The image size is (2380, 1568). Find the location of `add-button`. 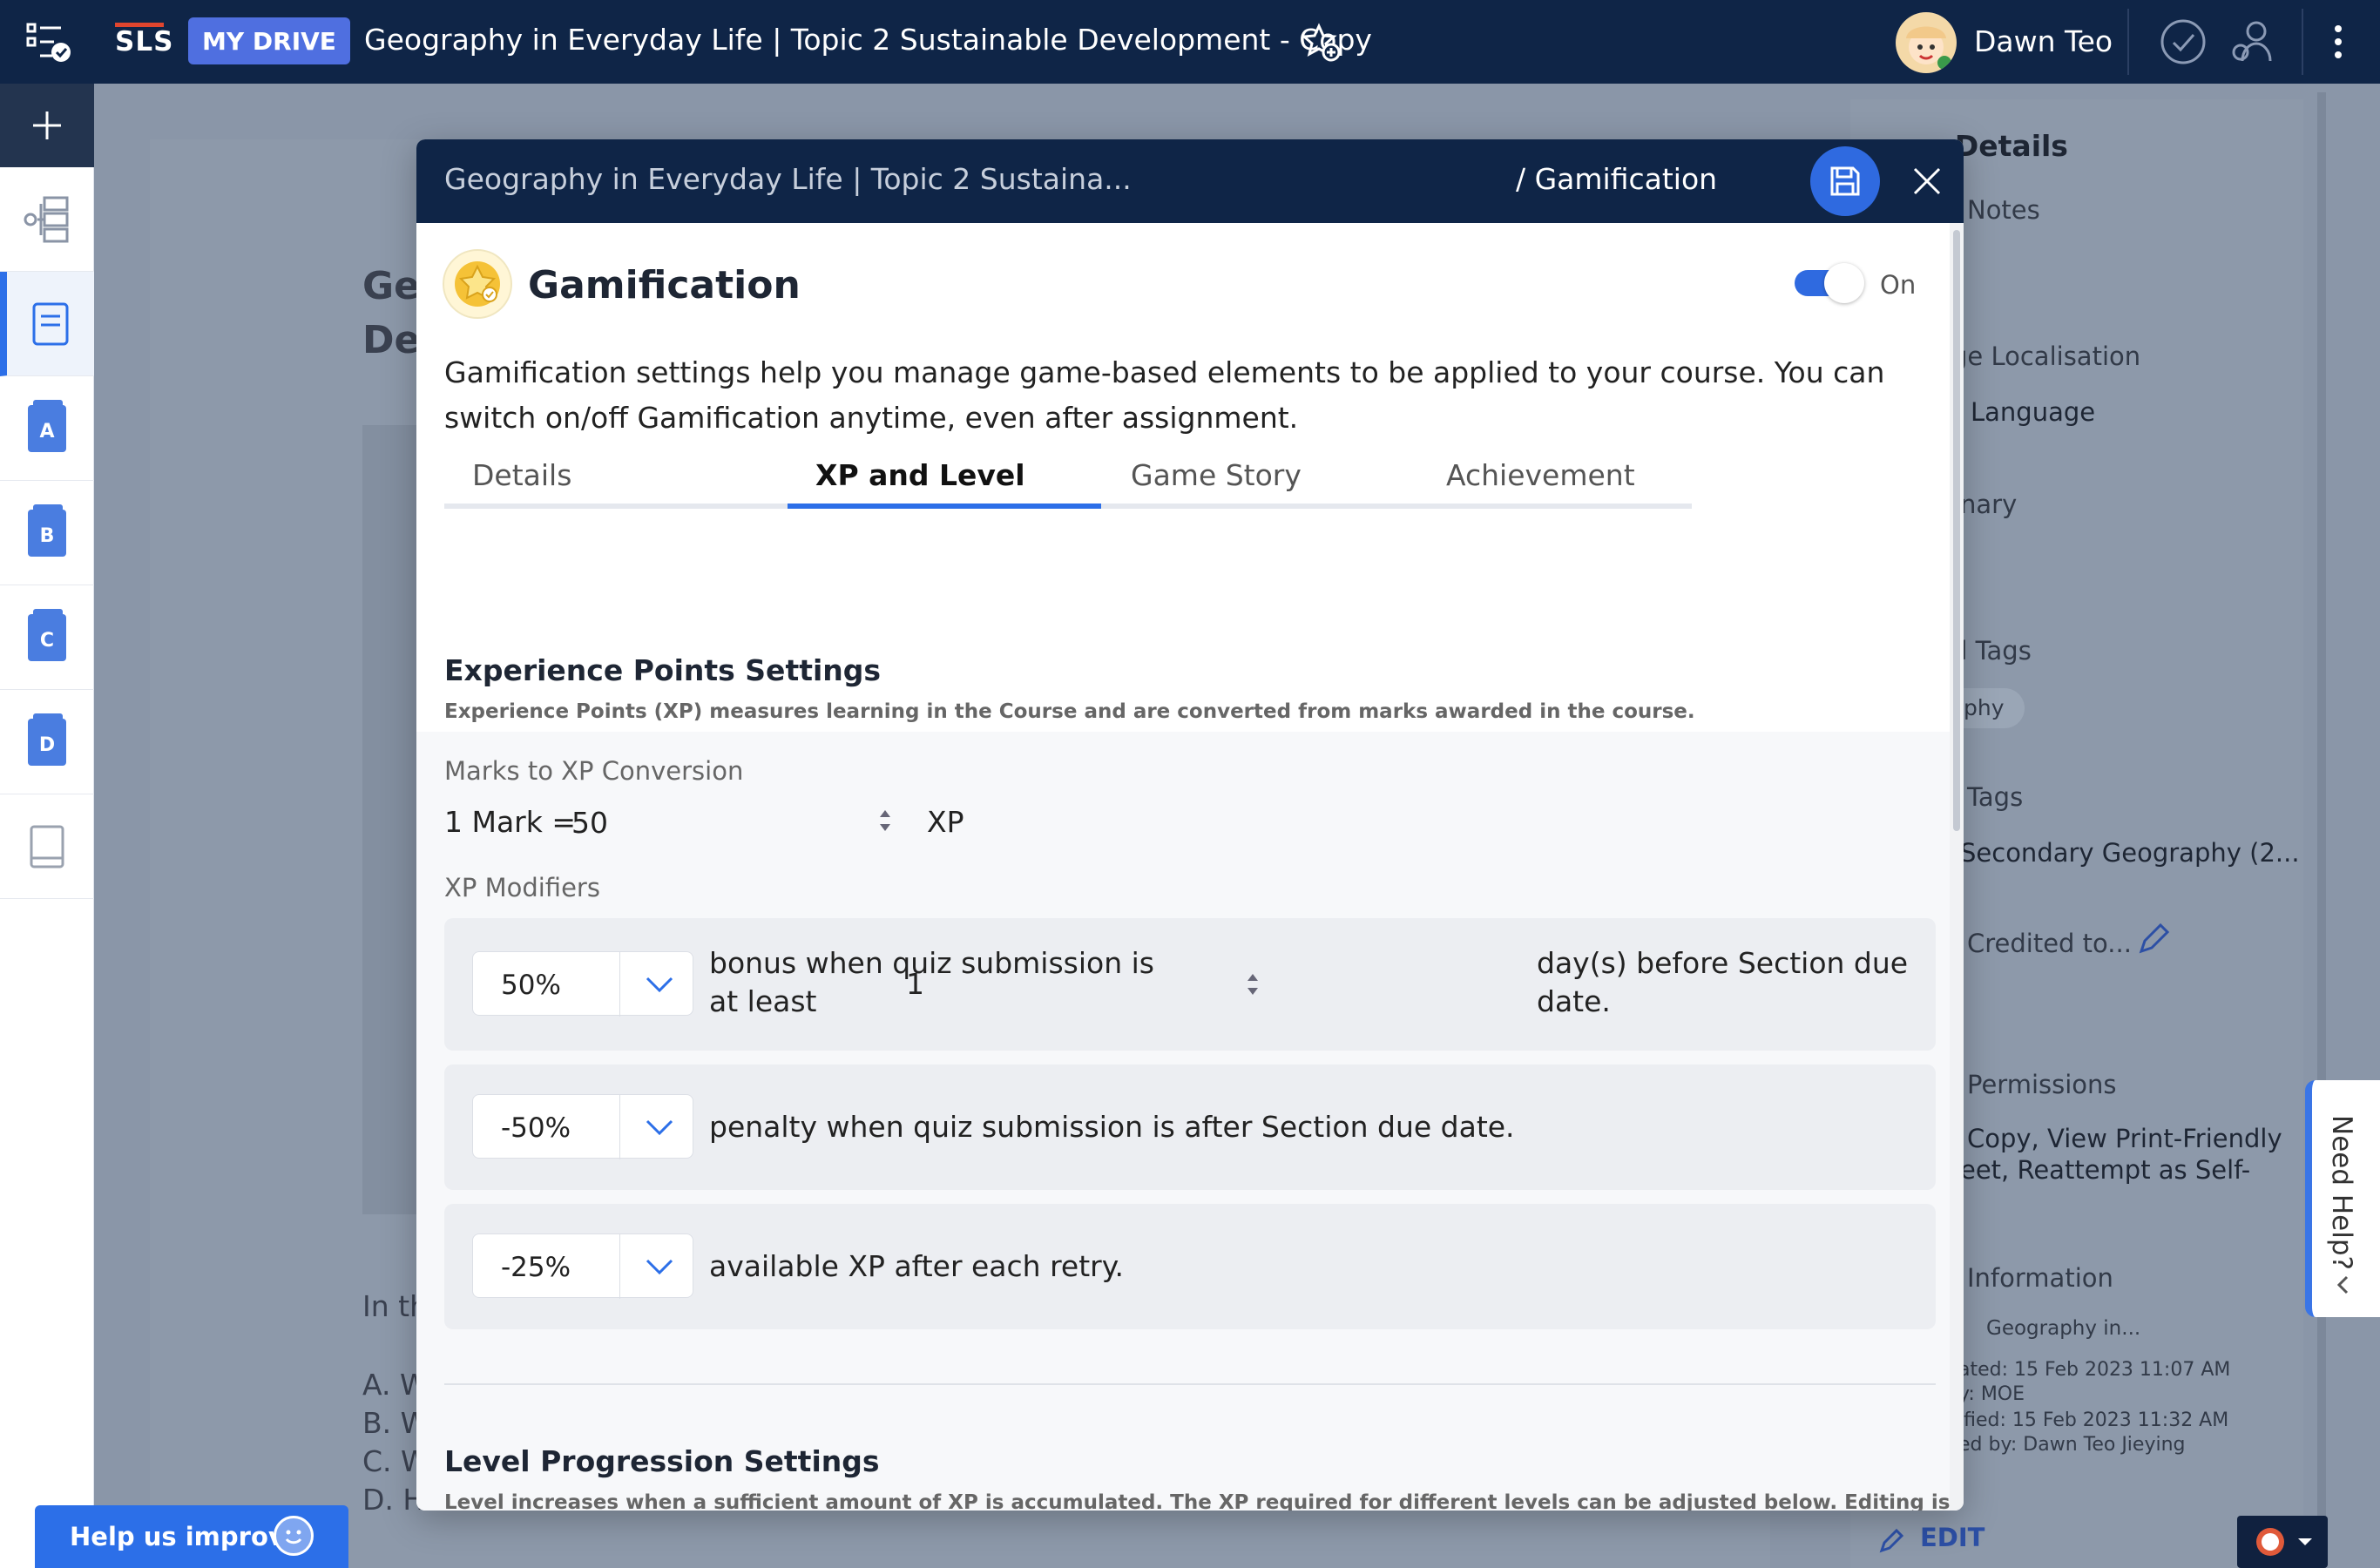

add-button is located at coordinates (47, 125).